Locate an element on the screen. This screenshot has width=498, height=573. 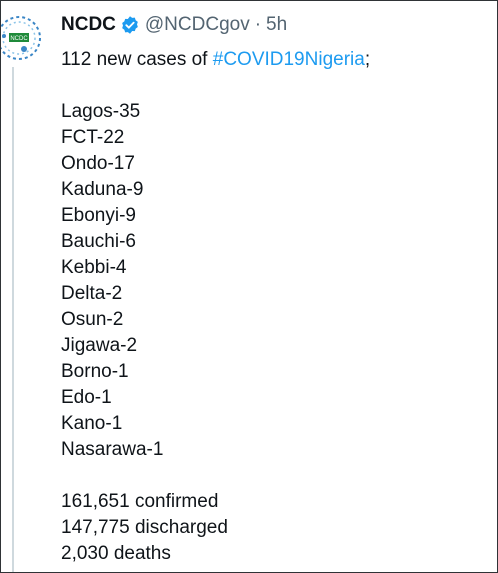
state-line-lagos: Lagos-35 is located at coordinates (101, 111).